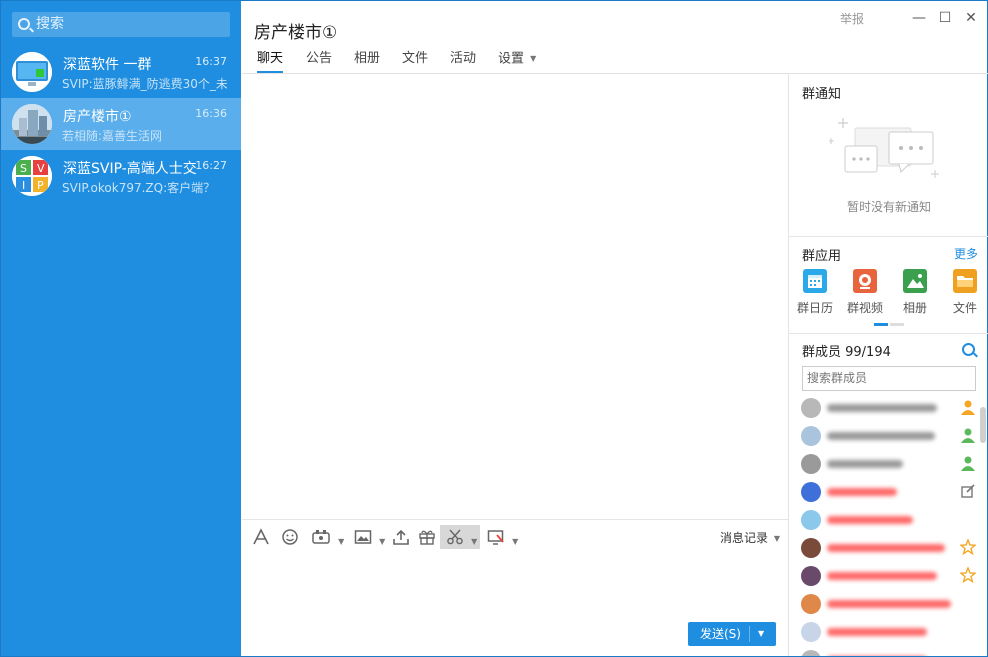 The width and height of the screenshot is (988, 657). I want to click on conversation-time: 16:27, so click(211, 165).